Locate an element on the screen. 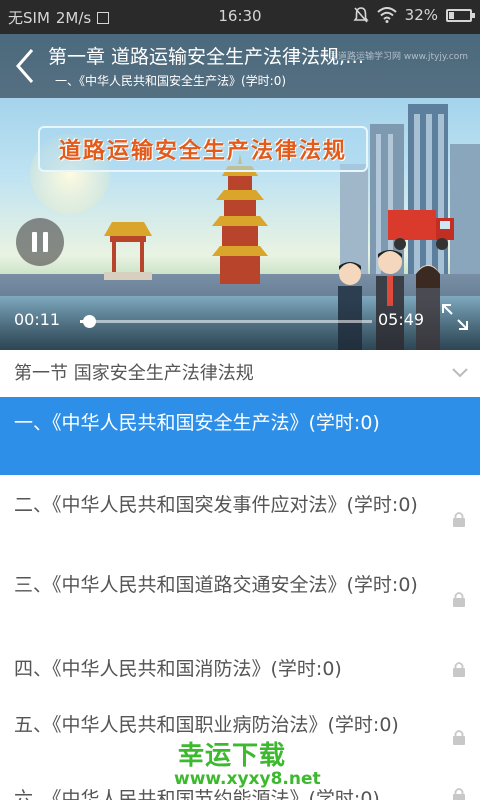  battery-percent: 32% is located at coordinates (421, 15).